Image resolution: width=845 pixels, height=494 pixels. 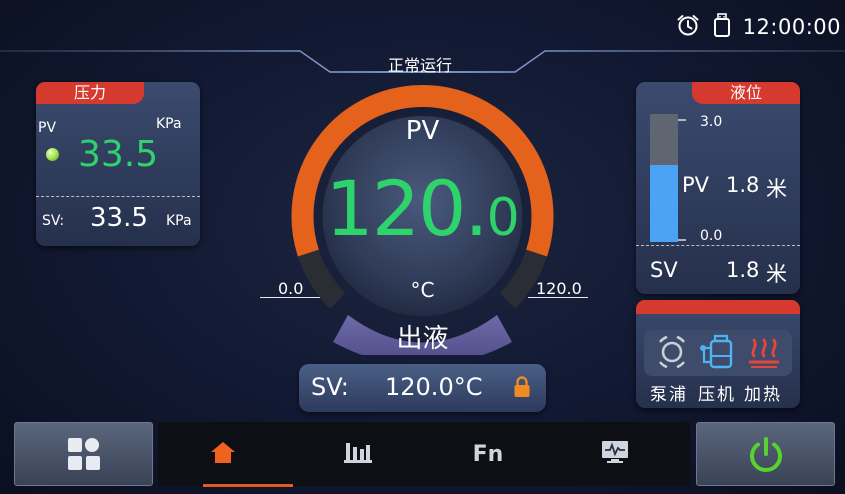 I want to click on gauge-scale-max: 120.0, so click(x=559, y=288).